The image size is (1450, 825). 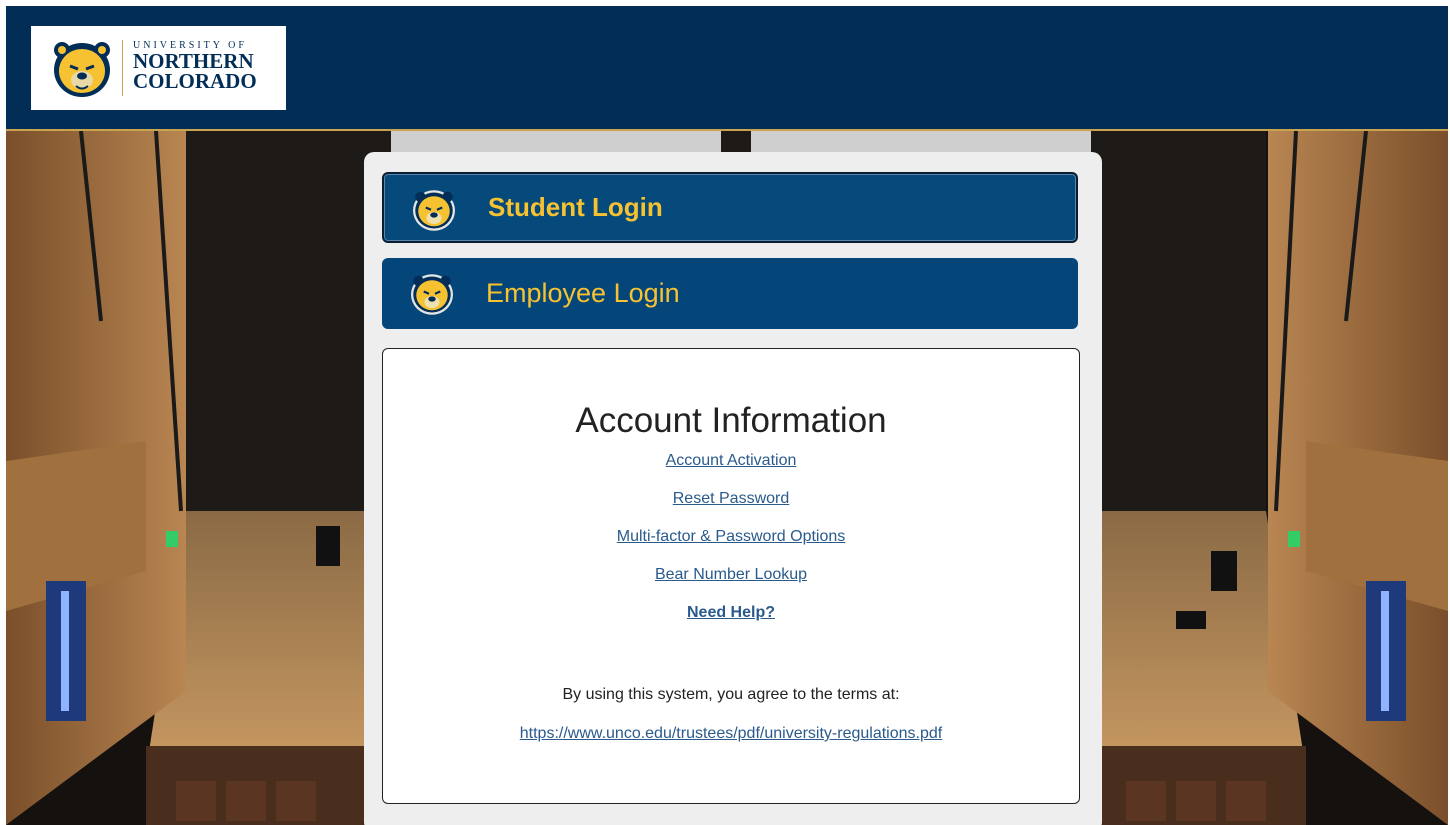 What do you see at coordinates (583, 293) in the screenshot?
I see `employee-login-label: Employee Login` at bounding box center [583, 293].